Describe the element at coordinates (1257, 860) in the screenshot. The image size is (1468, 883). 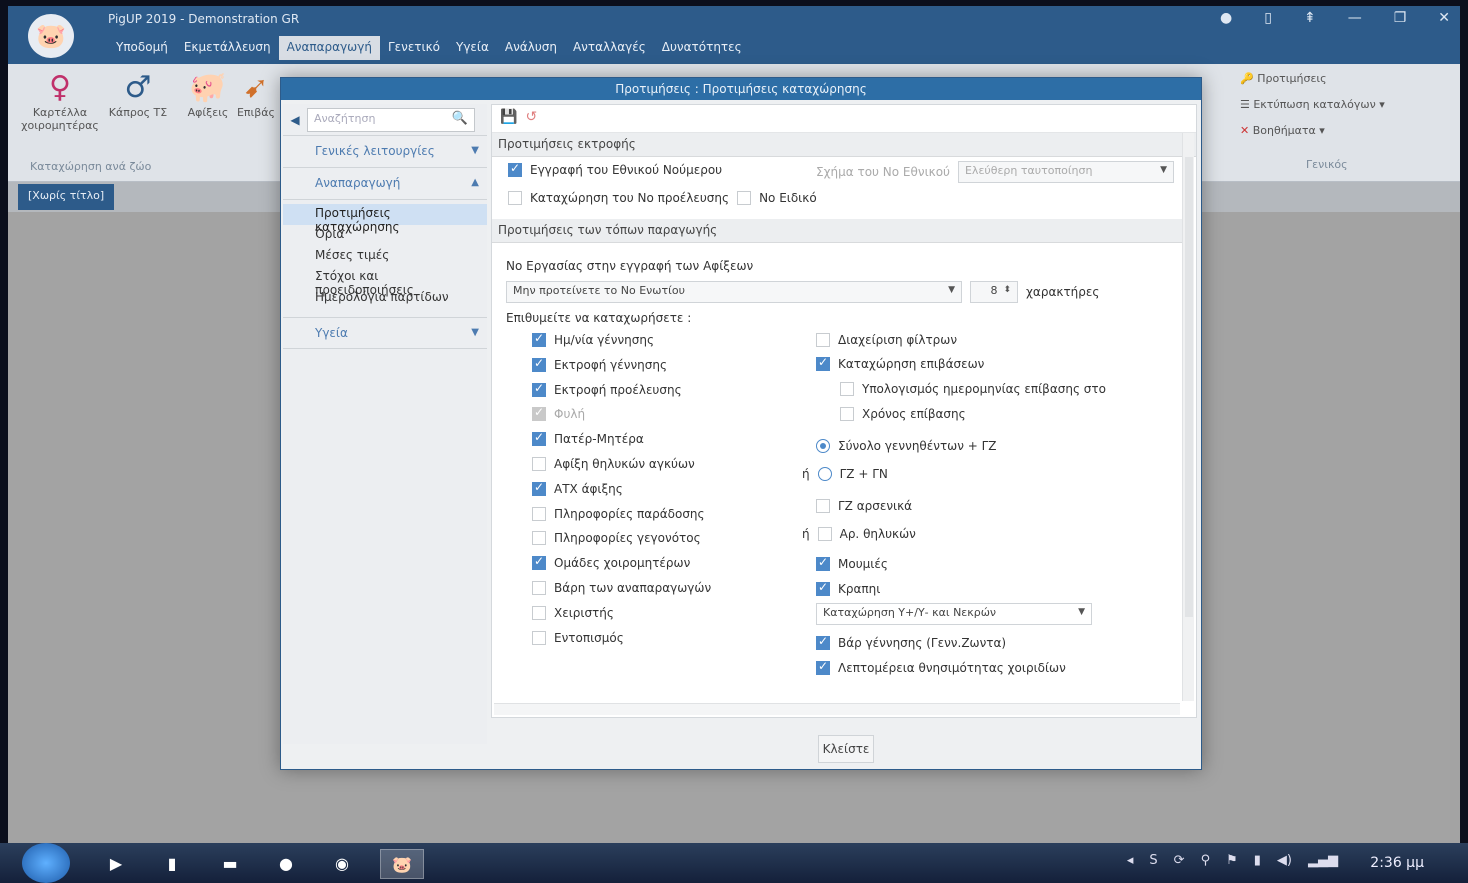
I see `power-icon: ▮` at that location.